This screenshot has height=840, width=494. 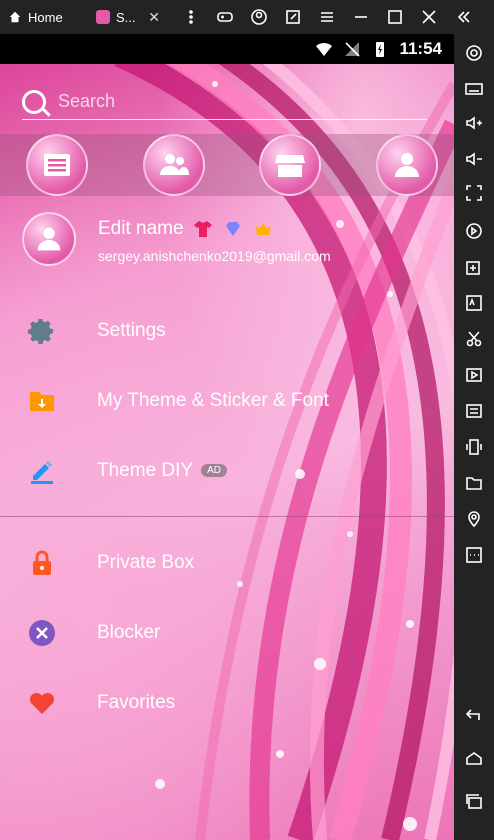 What do you see at coordinates (103, 17) in the screenshot?
I see `app-tab-icon` at bounding box center [103, 17].